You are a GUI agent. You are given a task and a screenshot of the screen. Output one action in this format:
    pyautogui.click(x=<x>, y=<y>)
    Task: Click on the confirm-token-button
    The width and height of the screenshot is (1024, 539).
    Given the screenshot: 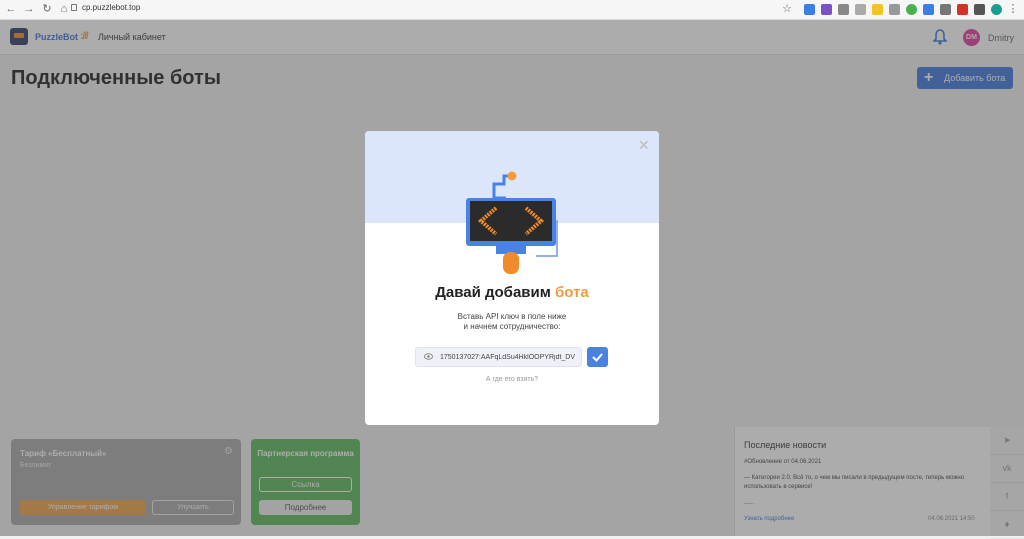 What is the action you would take?
    pyautogui.click(x=597, y=357)
    